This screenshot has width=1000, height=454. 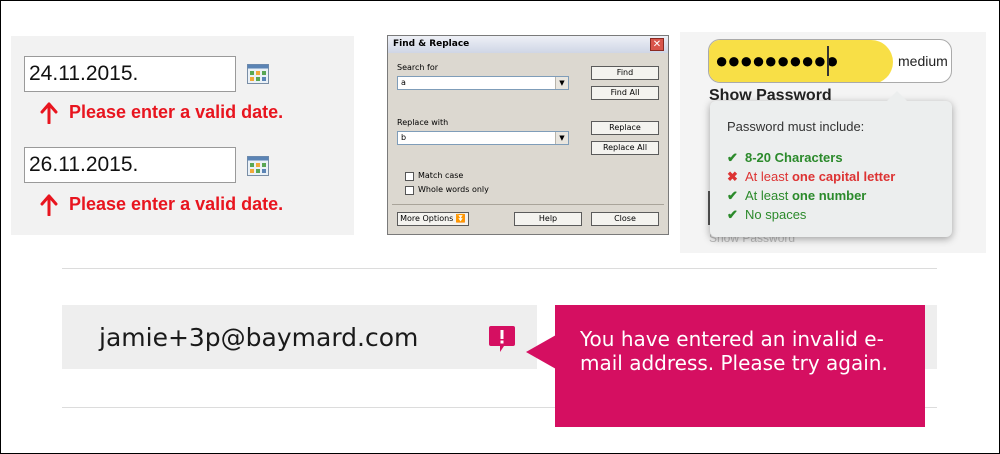 What do you see at coordinates (625, 93) in the screenshot?
I see `find-all-button: Find All` at bounding box center [625, 93].